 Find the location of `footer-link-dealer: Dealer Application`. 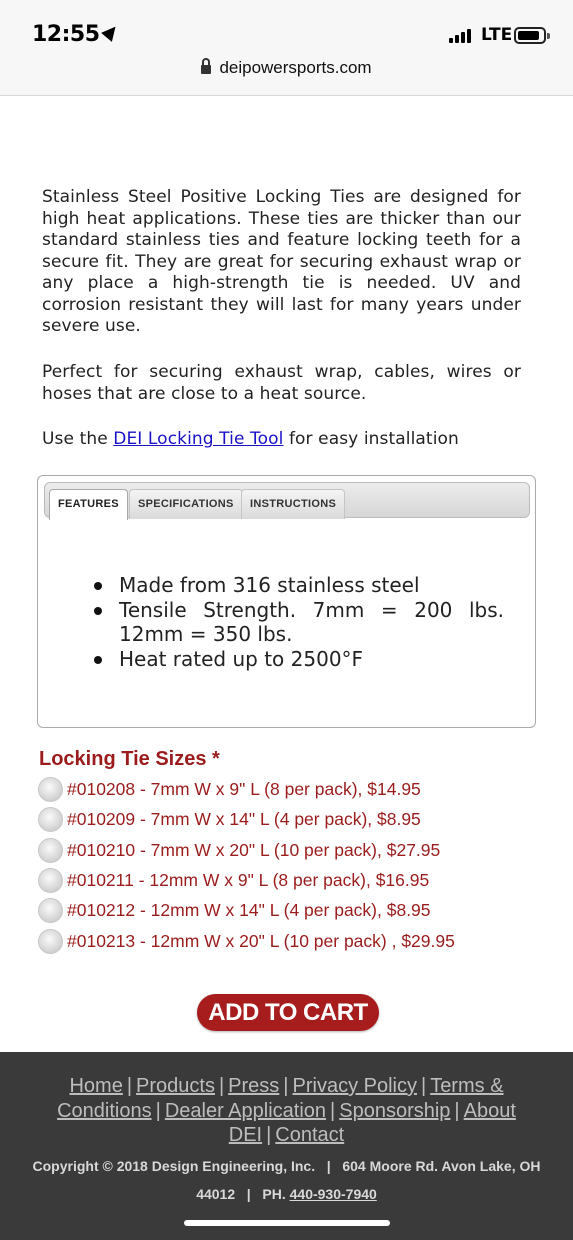

footer-link-dealer: Dealer Application is located at coordinates (245, 1111).